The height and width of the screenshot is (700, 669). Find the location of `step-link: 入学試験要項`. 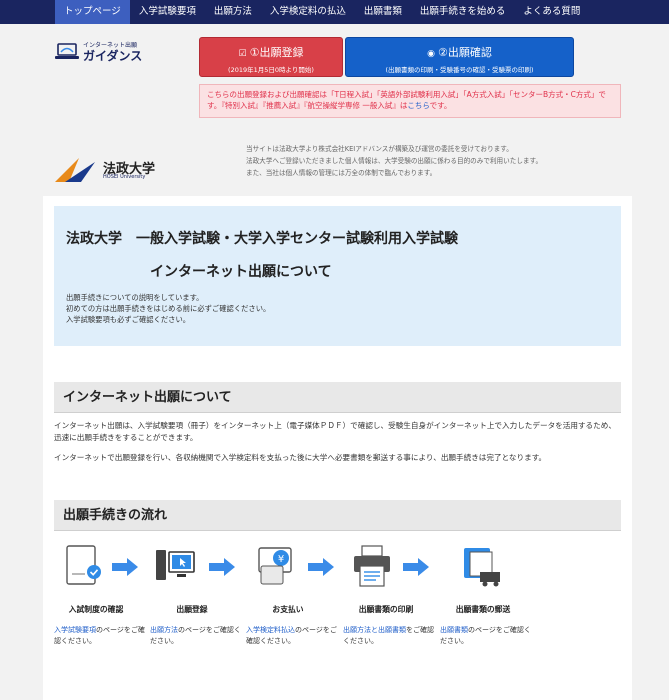

step-link: 入学試験要項 is located at coordinates (75, 630).